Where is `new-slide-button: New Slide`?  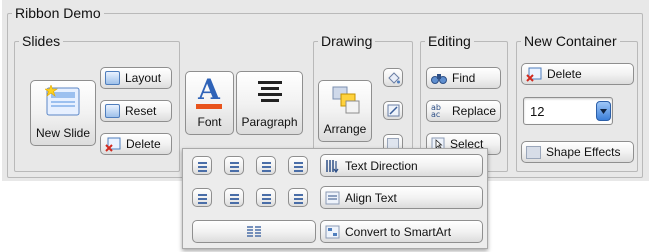 new-slide-button: New Slide is located at coordinates (63, 113).